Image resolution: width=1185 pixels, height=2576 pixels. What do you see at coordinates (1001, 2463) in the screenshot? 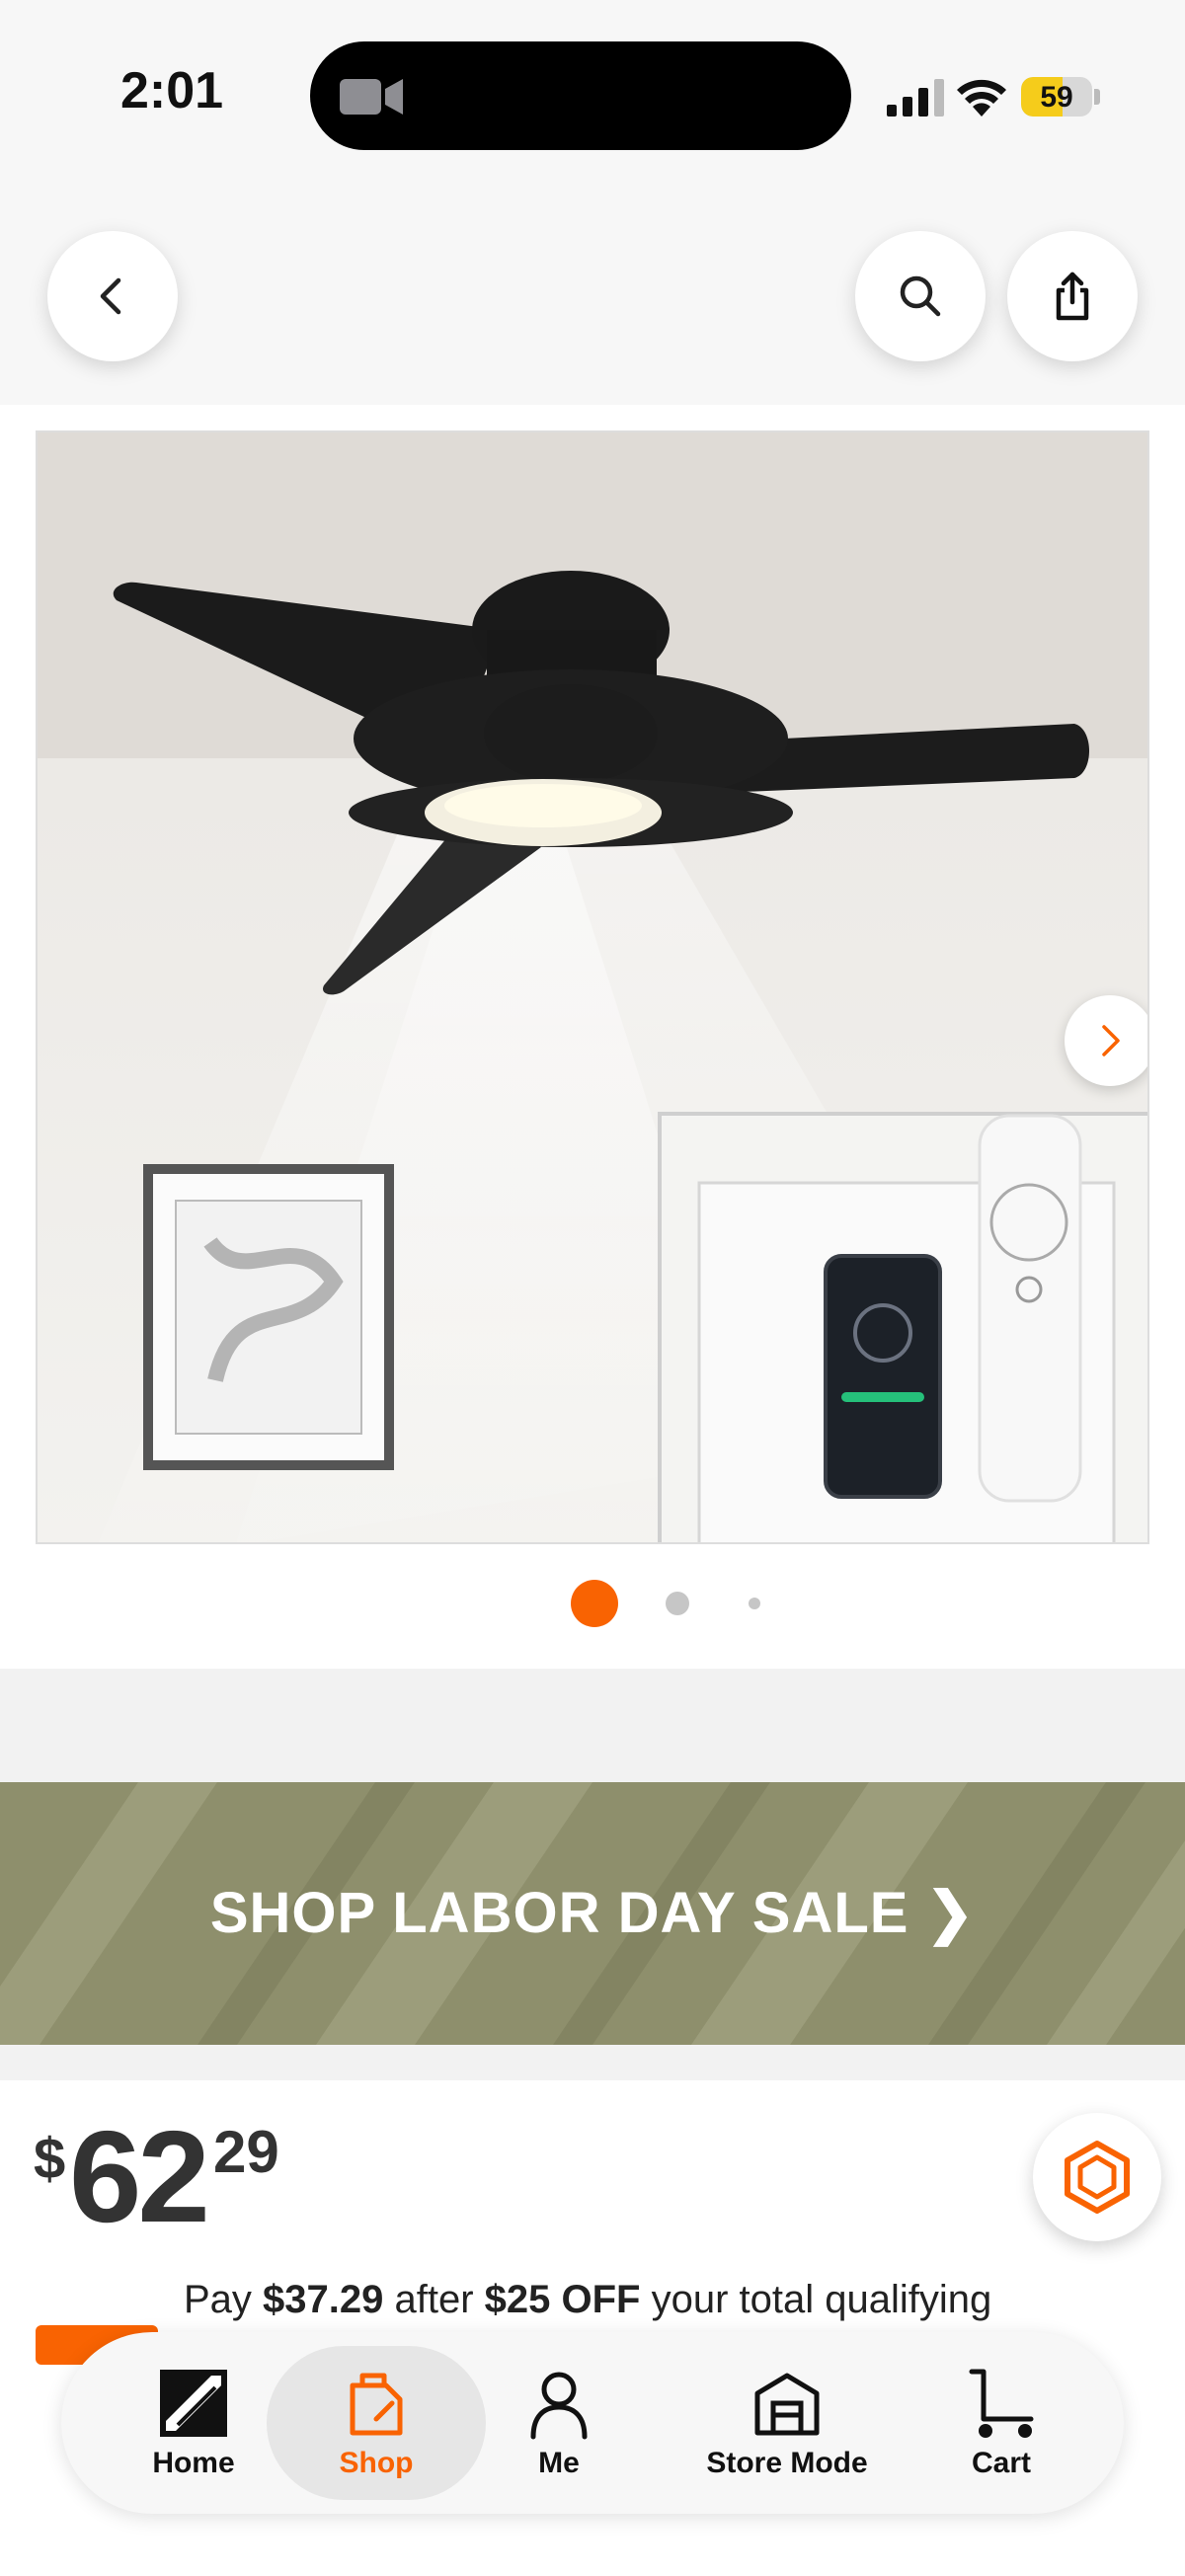
I see `nav-cart-label: Cart` at bounding box center [1001, 2463].